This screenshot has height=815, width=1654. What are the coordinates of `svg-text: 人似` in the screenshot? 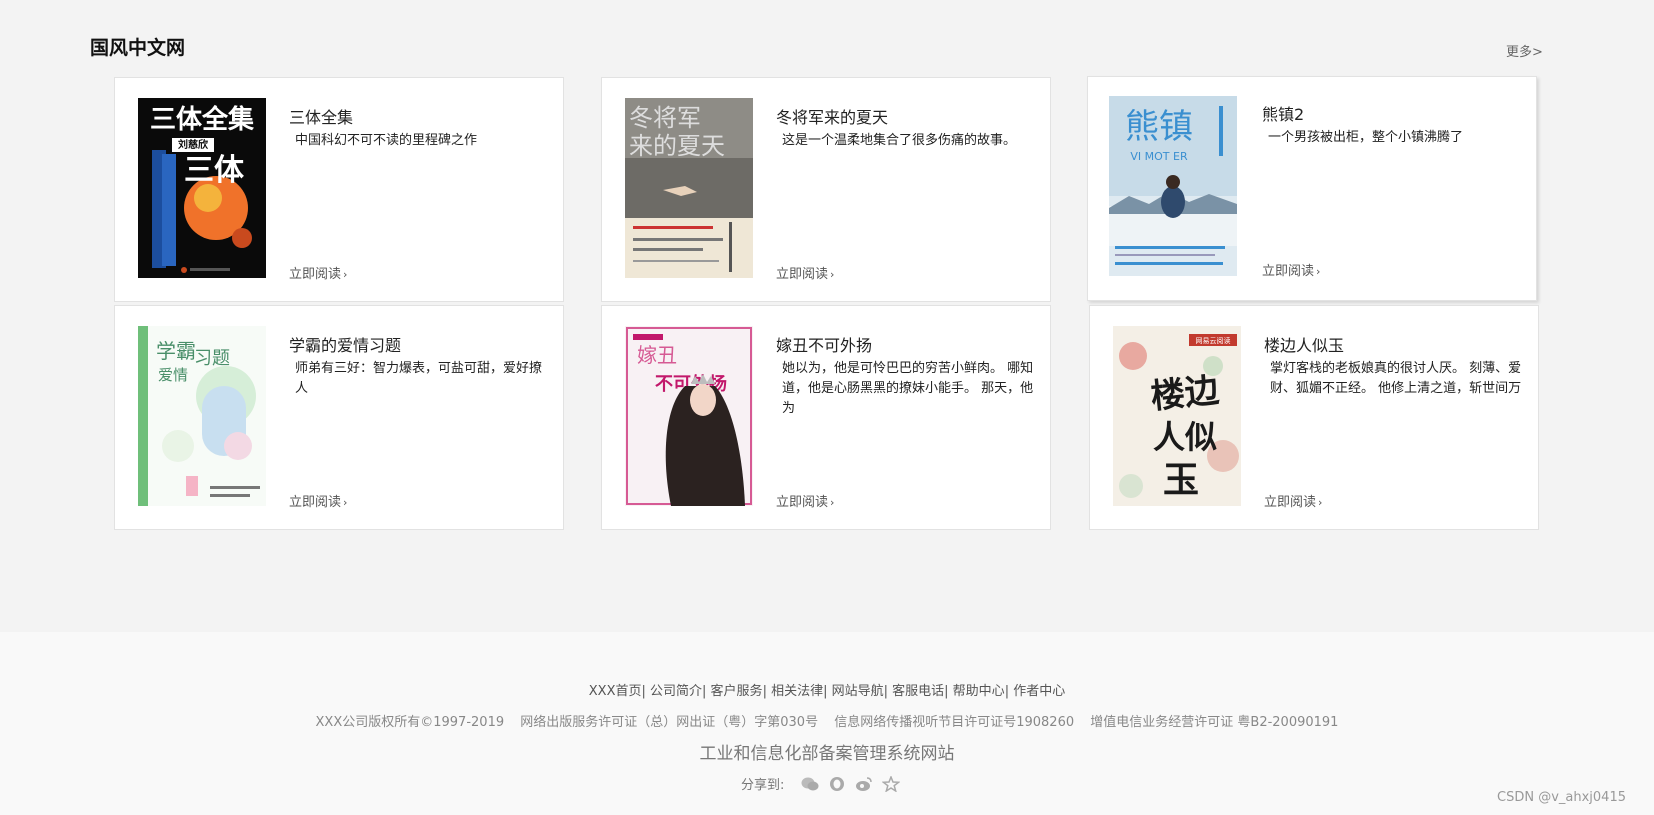 It's located at (1185, 437).